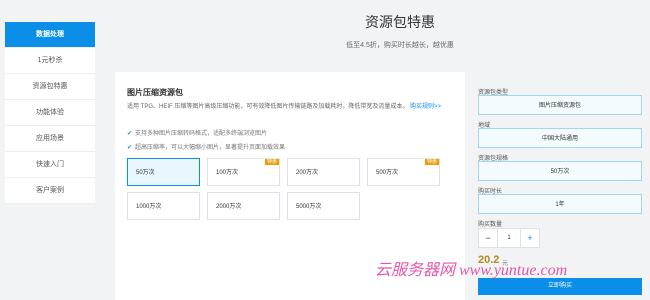 Image resolution: width=650 pixels, height=300 pixels. Describe the element at coordinates (50, 165) in the screenshot. I see `sidebar-item-quick-start: 快速入门` at that location.